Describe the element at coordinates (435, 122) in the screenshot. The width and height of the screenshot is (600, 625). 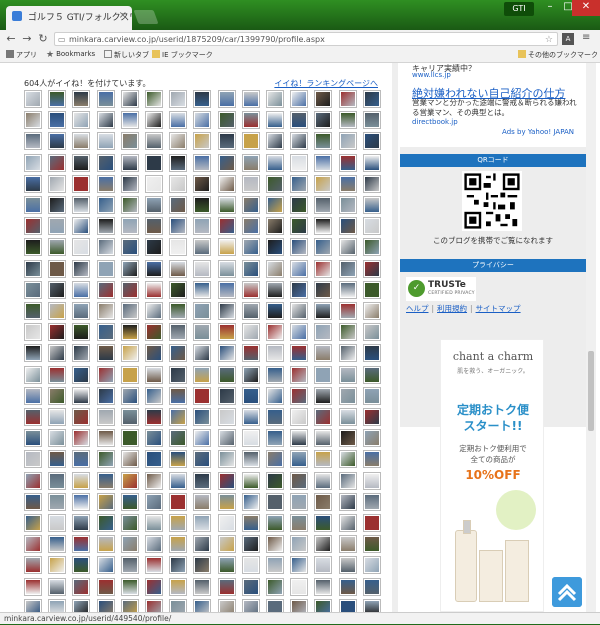
I see `ad2-url: directbook.jp` at that location.